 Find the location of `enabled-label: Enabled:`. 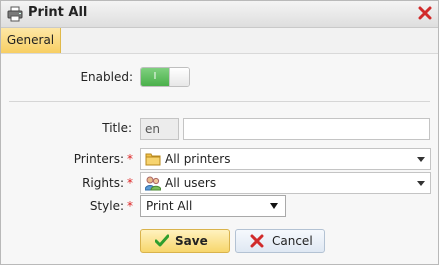

enabled-label: Enabled: is located at coordinates (106, 77).